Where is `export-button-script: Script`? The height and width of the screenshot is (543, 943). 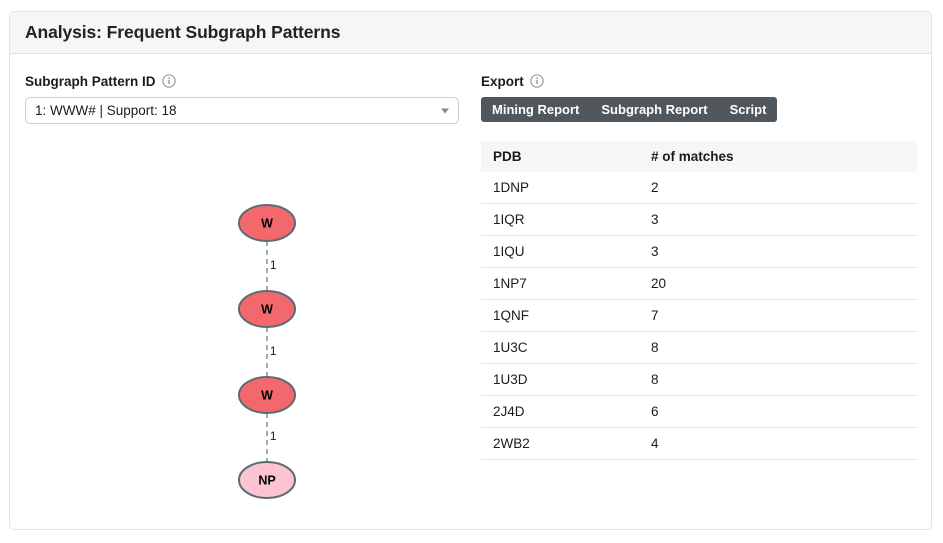
export-button-script: Script is located at coordinates (748, 109).